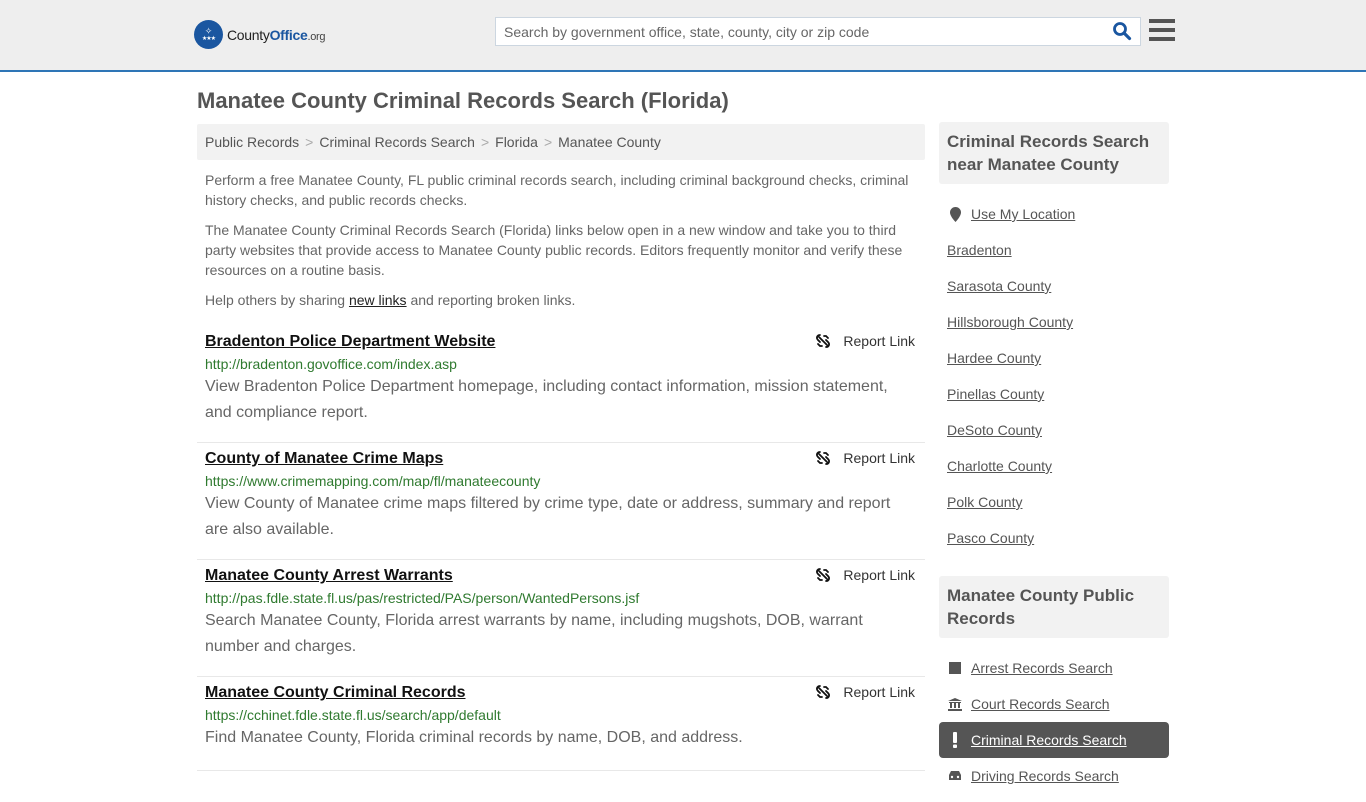 This screenshot has width=1366, height=802. I want to click on public-records-item-active: Criminal Records Search, so click(1054, 740).